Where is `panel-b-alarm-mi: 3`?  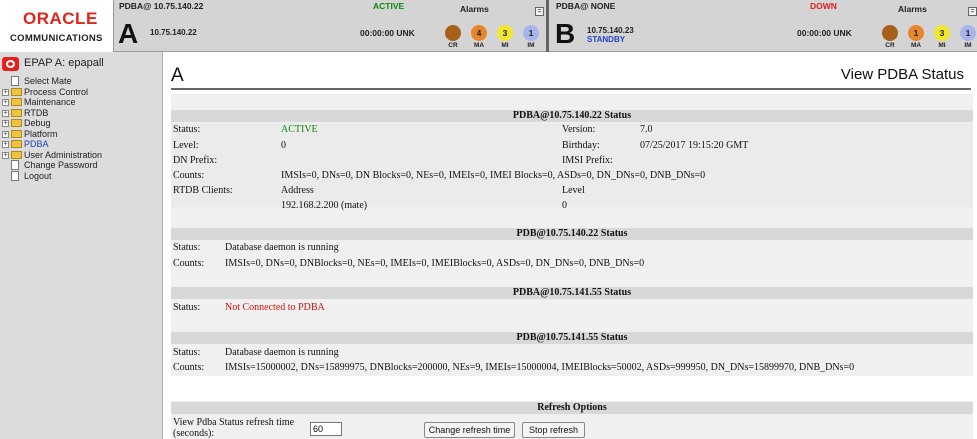
panel-b-alarm-mi: 3 is located at coordinates (942, 33).